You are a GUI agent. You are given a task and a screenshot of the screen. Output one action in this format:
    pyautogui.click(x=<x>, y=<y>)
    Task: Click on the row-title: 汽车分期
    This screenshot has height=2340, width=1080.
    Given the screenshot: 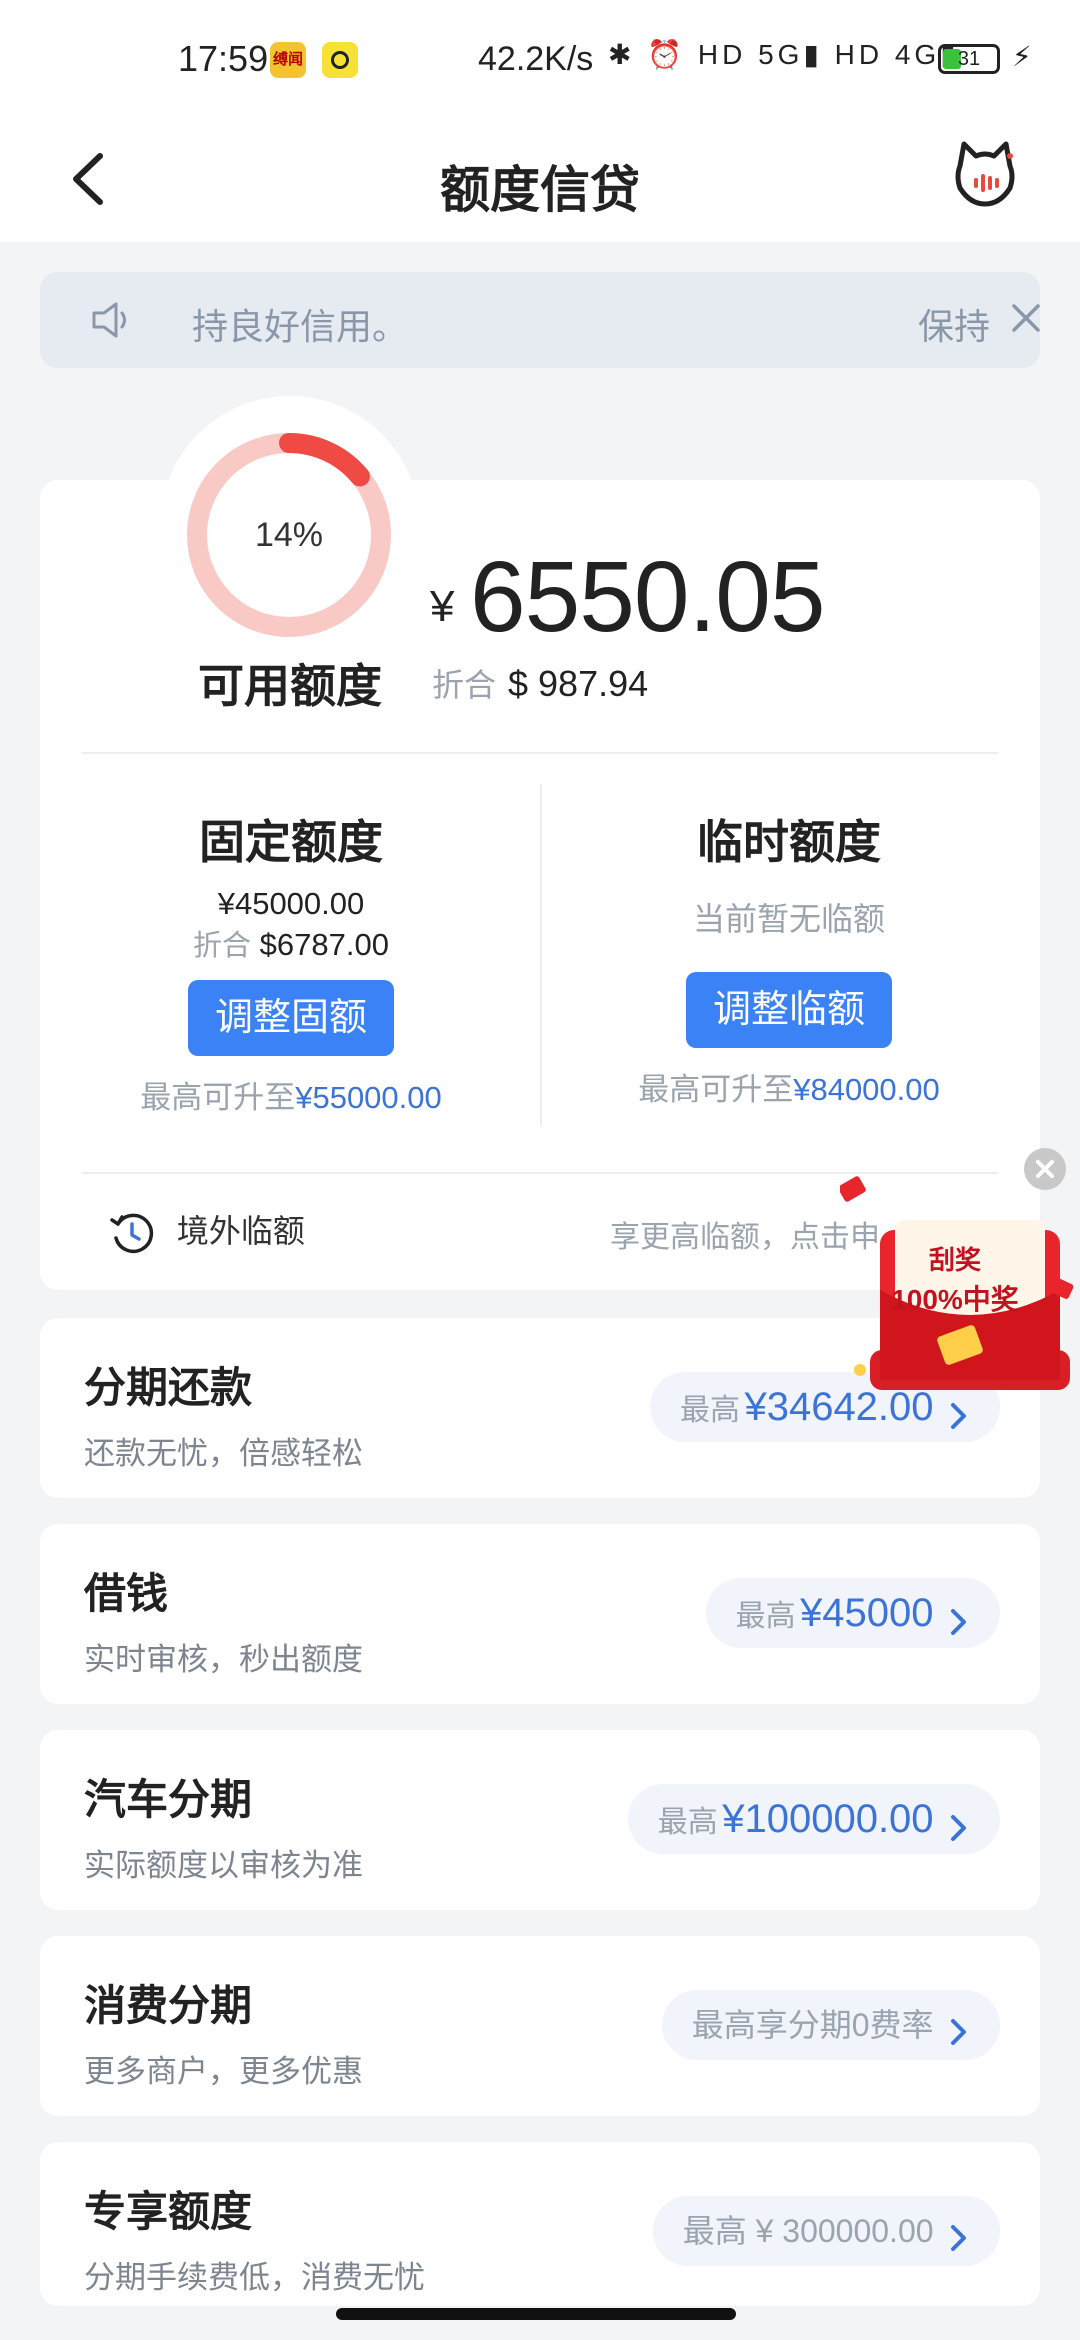 What is the action you would take?
    pyautogui.click(x=168, y=1799)
    